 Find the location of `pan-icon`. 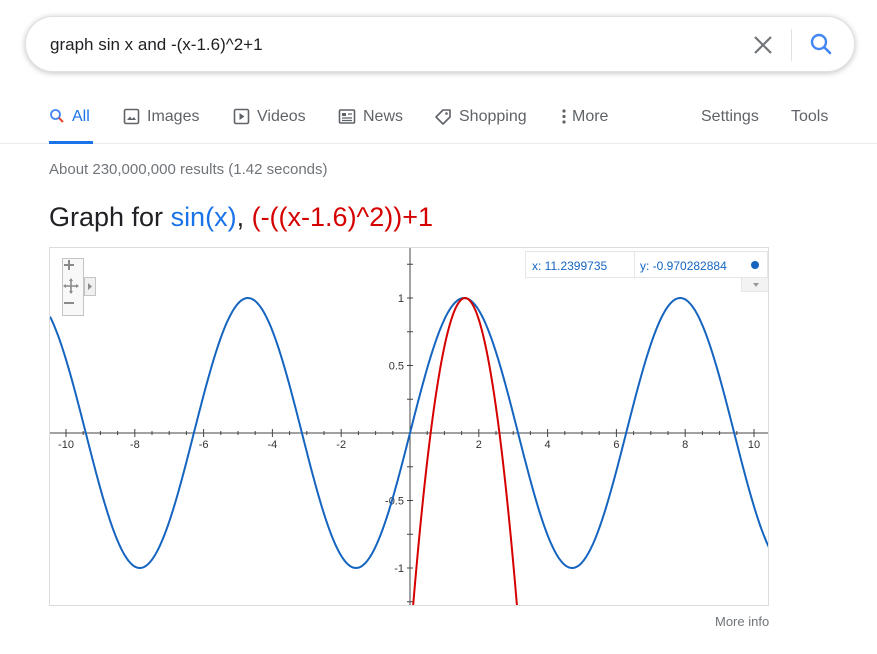

pan-icon is located at coordinates (73, 287).